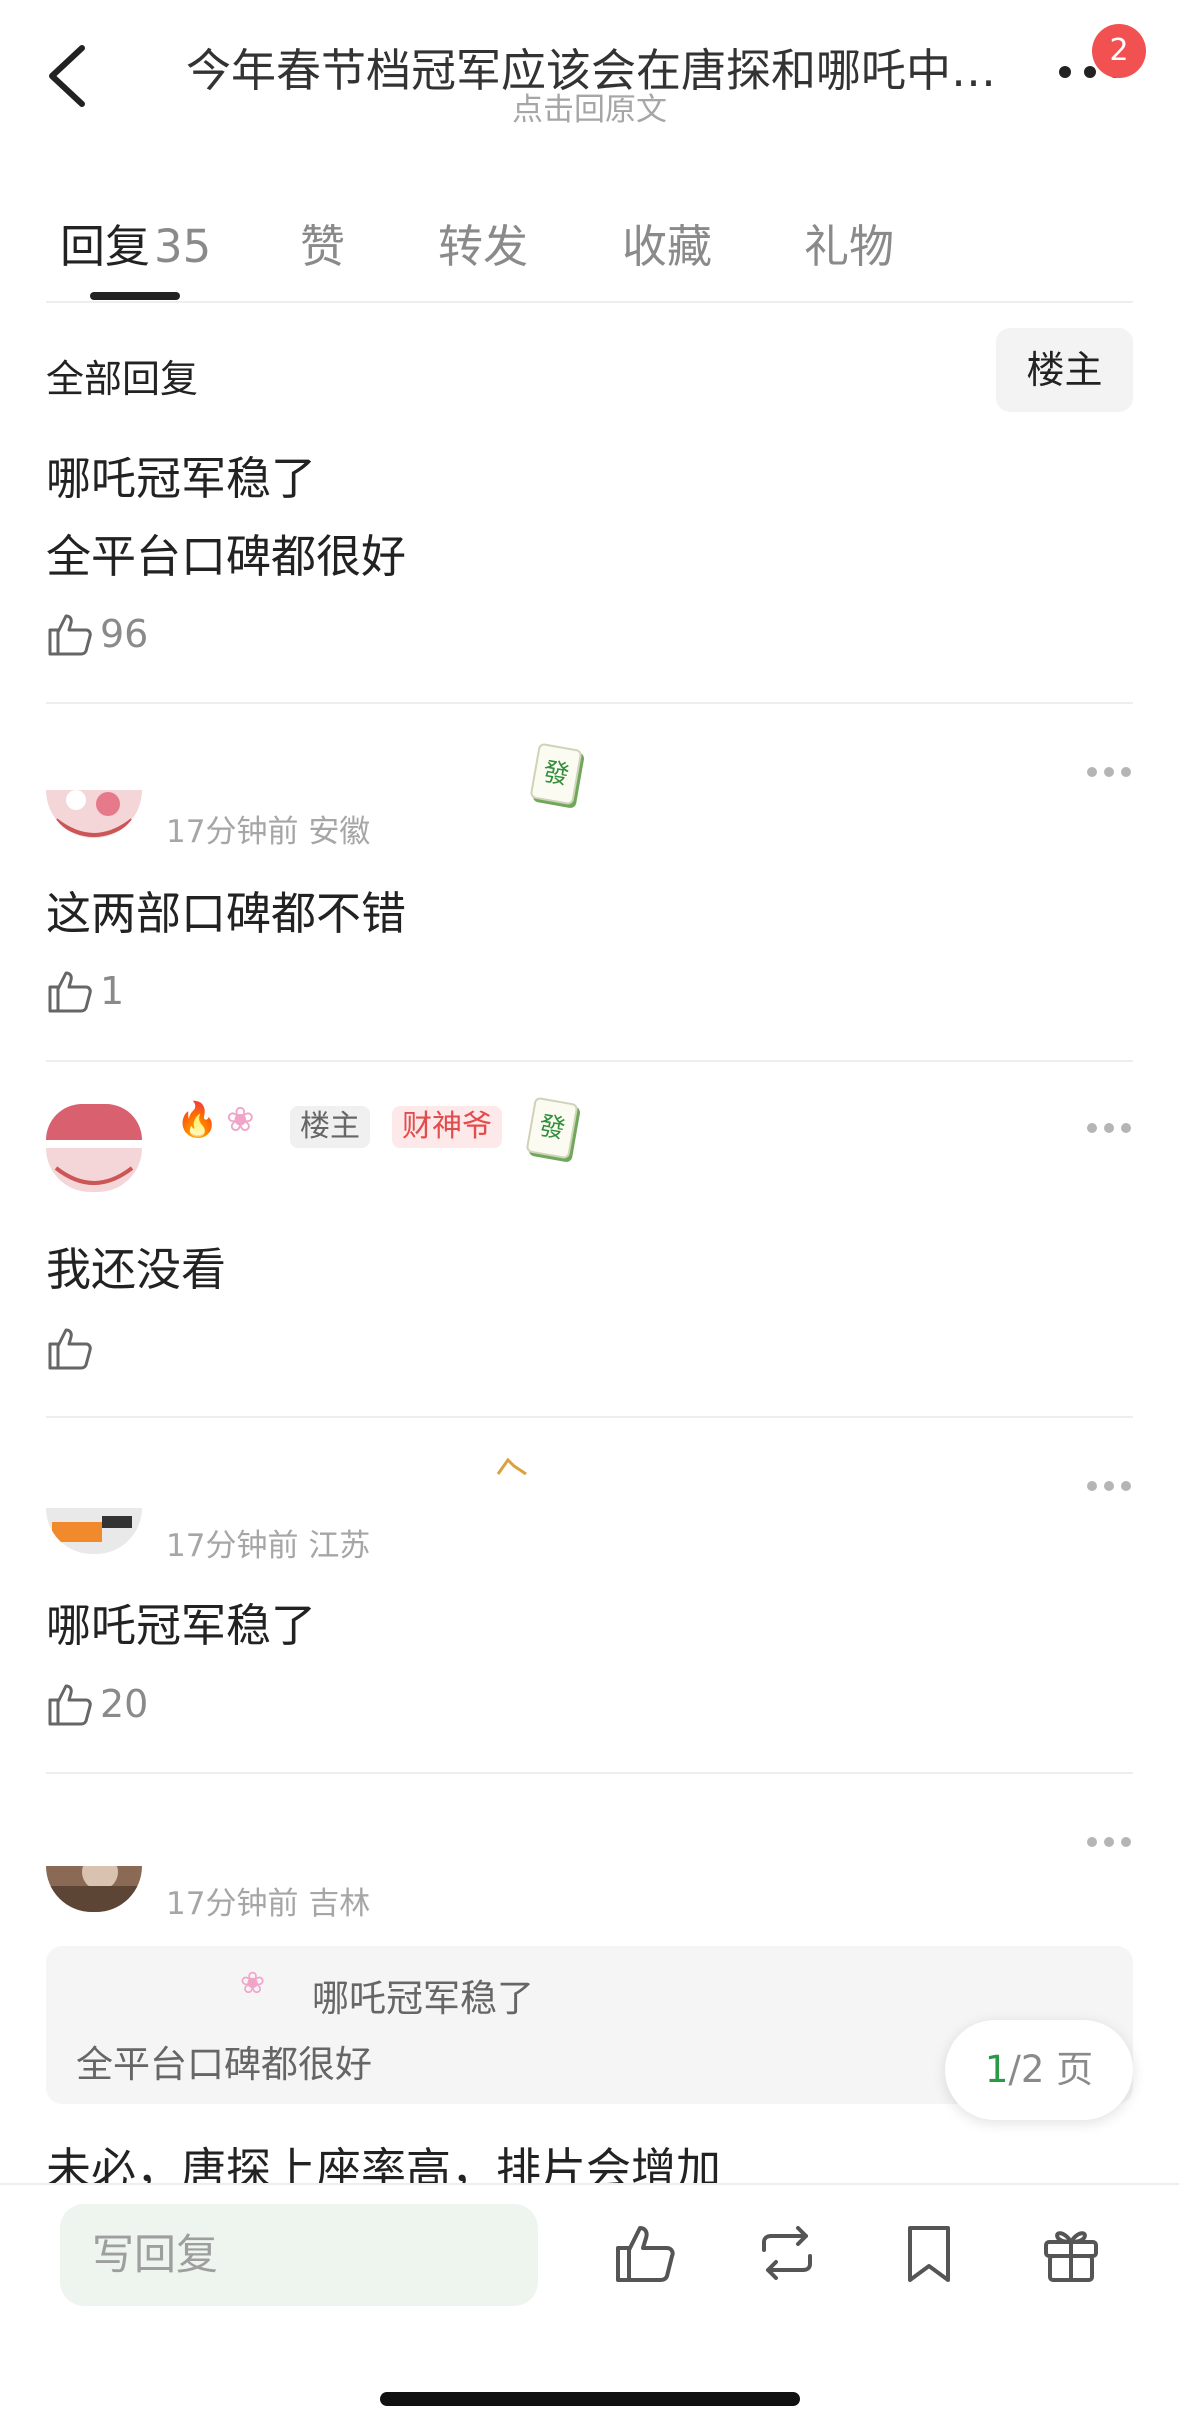  I want to click on like-icon, so click(645, 2253).